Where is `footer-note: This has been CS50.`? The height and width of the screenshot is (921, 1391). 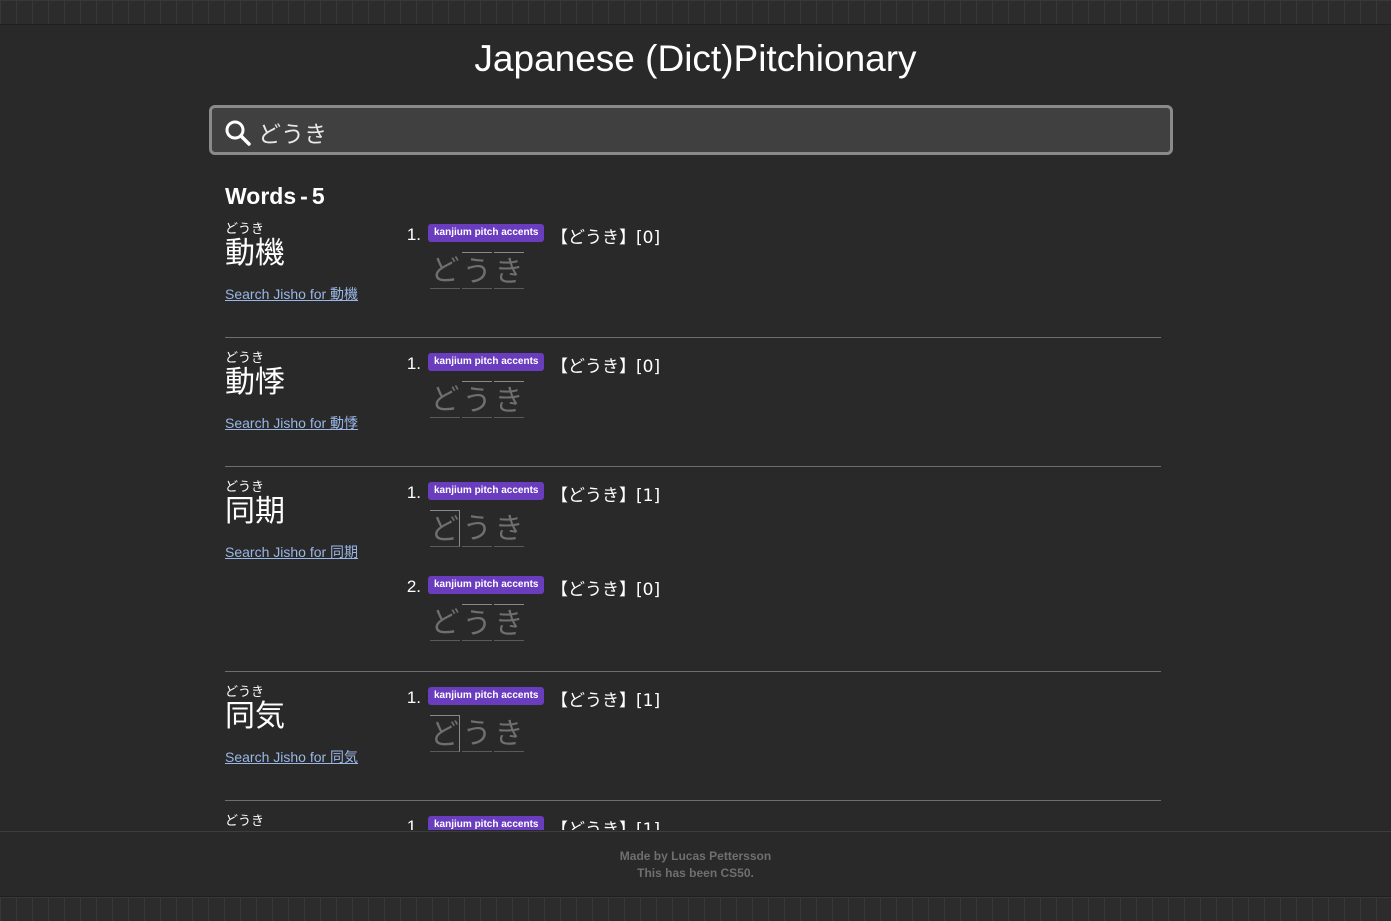
footer-note: This has been CS50. is located at coordinates (695, 873).